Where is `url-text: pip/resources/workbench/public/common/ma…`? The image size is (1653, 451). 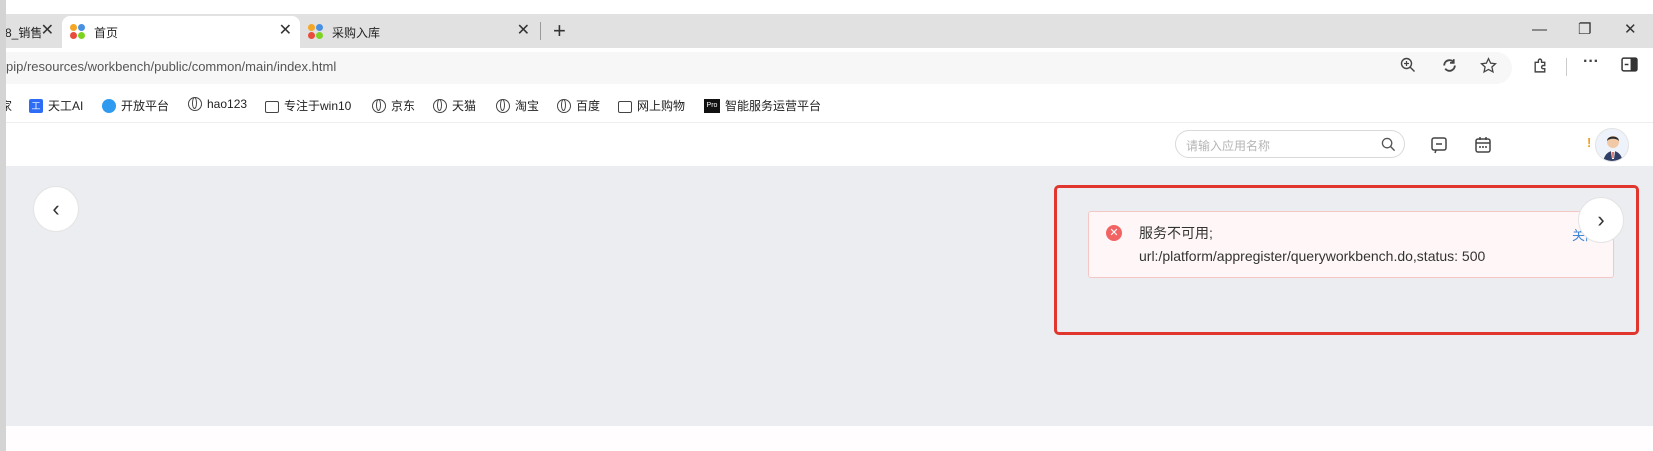 url-text: pip/resources/workbench/public/common/ma… is located at coordinates (171, 66).